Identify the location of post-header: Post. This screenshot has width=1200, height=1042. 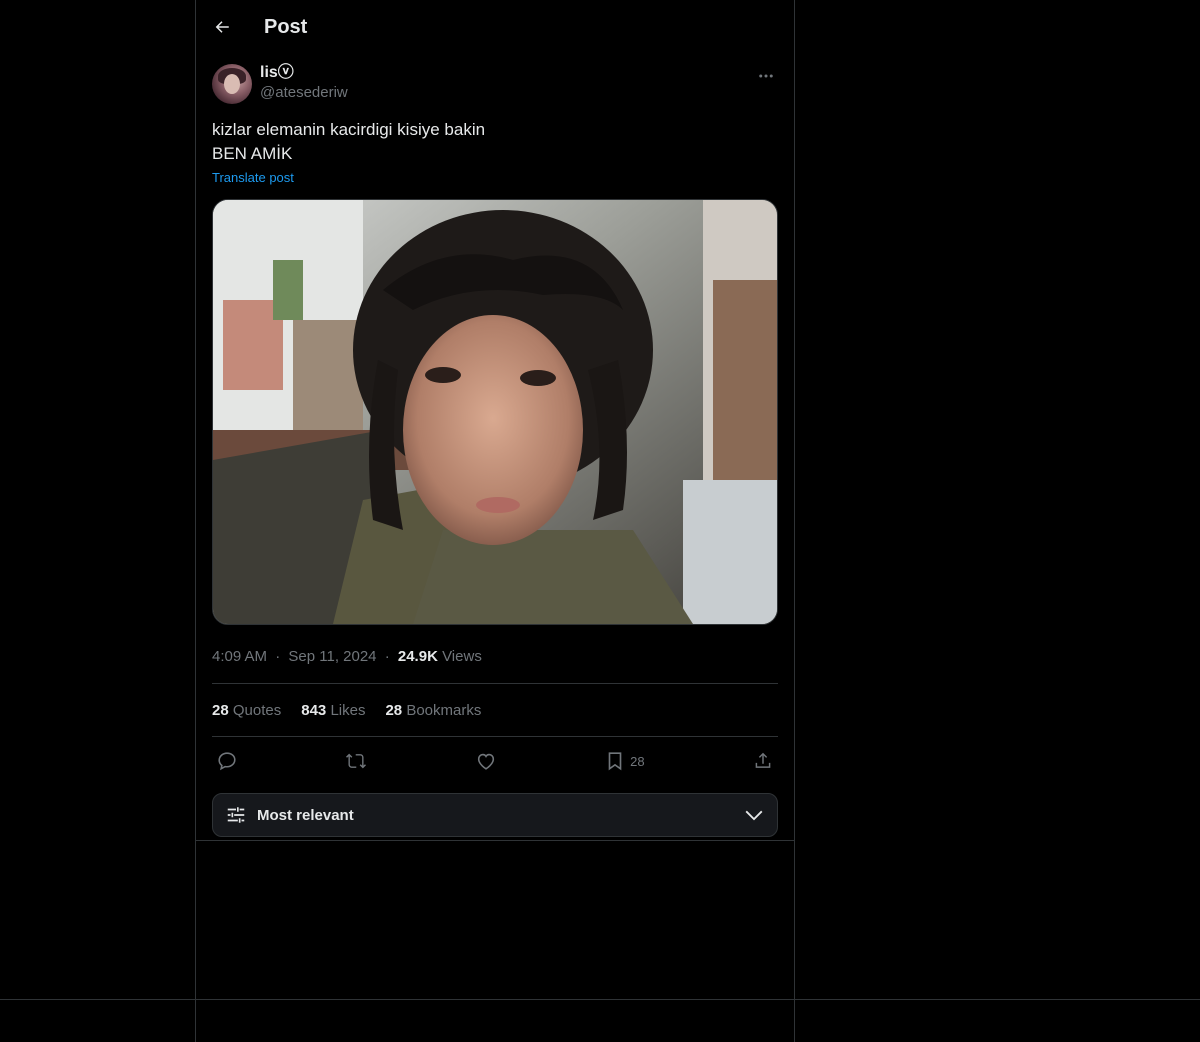
(495, 27).